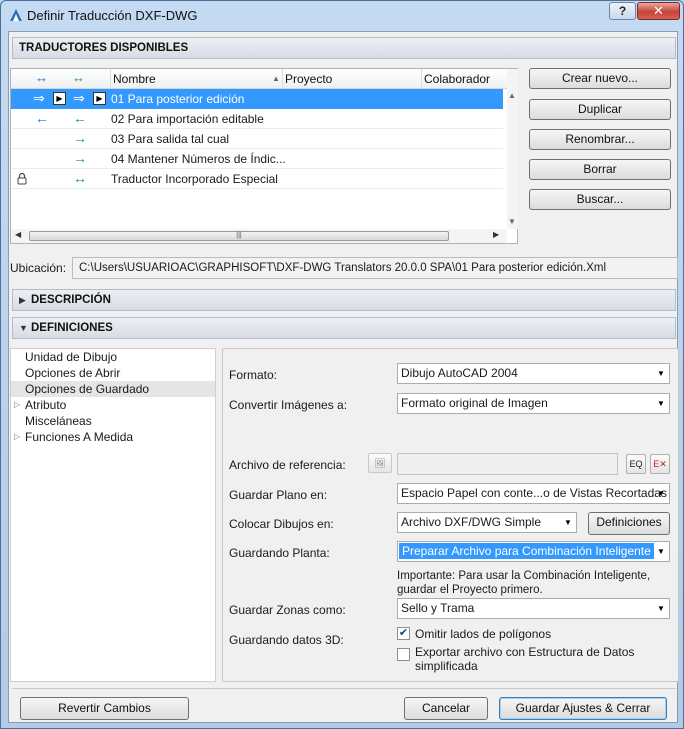 The height and width of the screenshot is (729, 684). I want to click on lock-icon, so click(22, 178).